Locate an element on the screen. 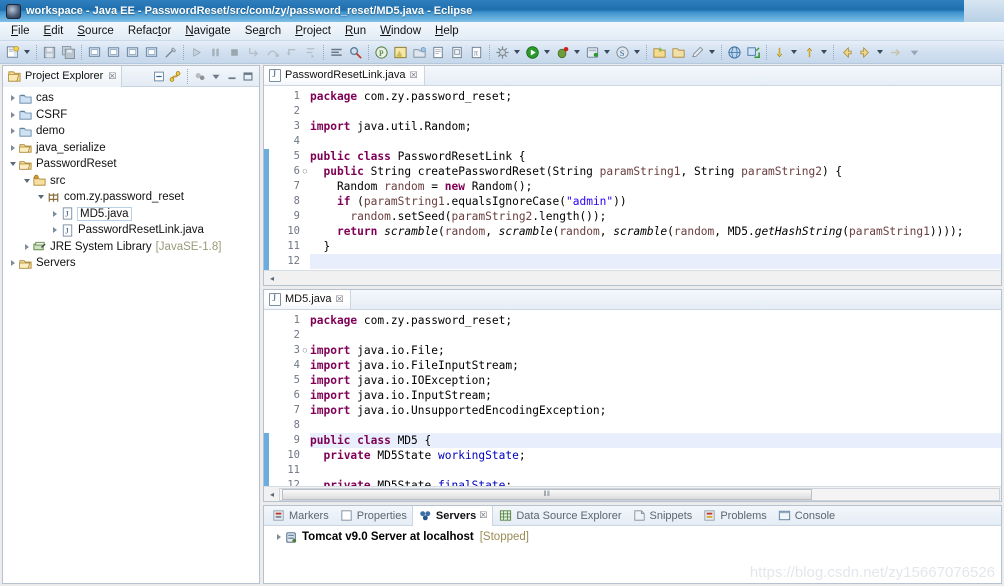 This screenshot has width=1004, height=586. overflow-icon is located at coordinates (914, 52).